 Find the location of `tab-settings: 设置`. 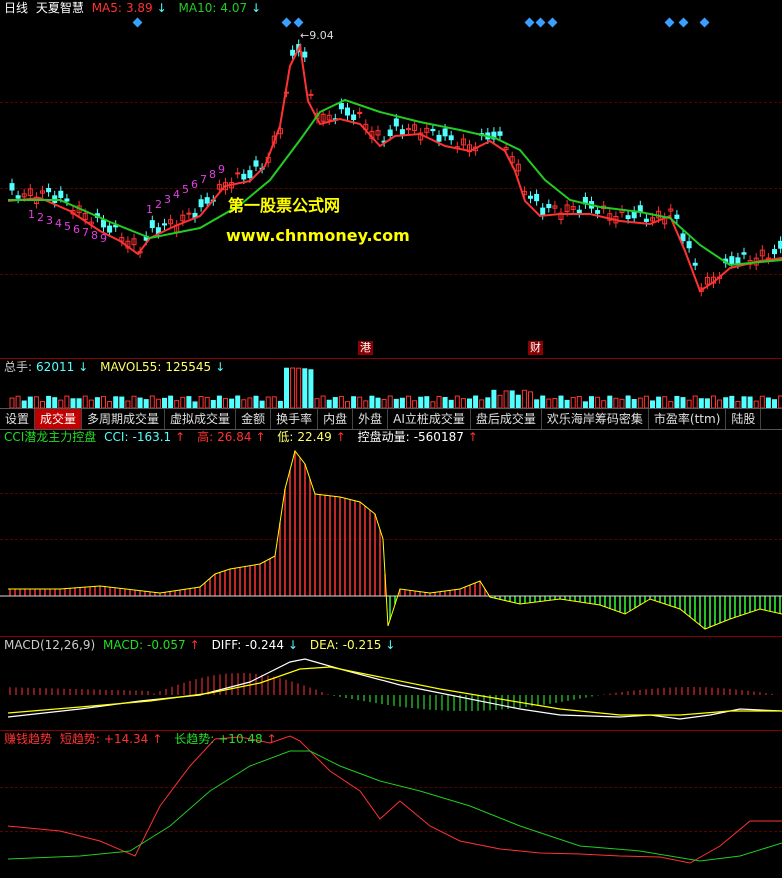

tab-settings: 设置 is located at coordinates (18, 419).